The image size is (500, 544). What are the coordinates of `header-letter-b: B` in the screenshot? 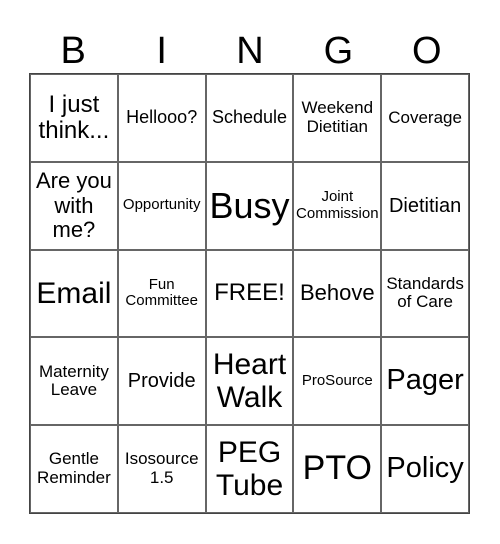 It's located at (73, 51).